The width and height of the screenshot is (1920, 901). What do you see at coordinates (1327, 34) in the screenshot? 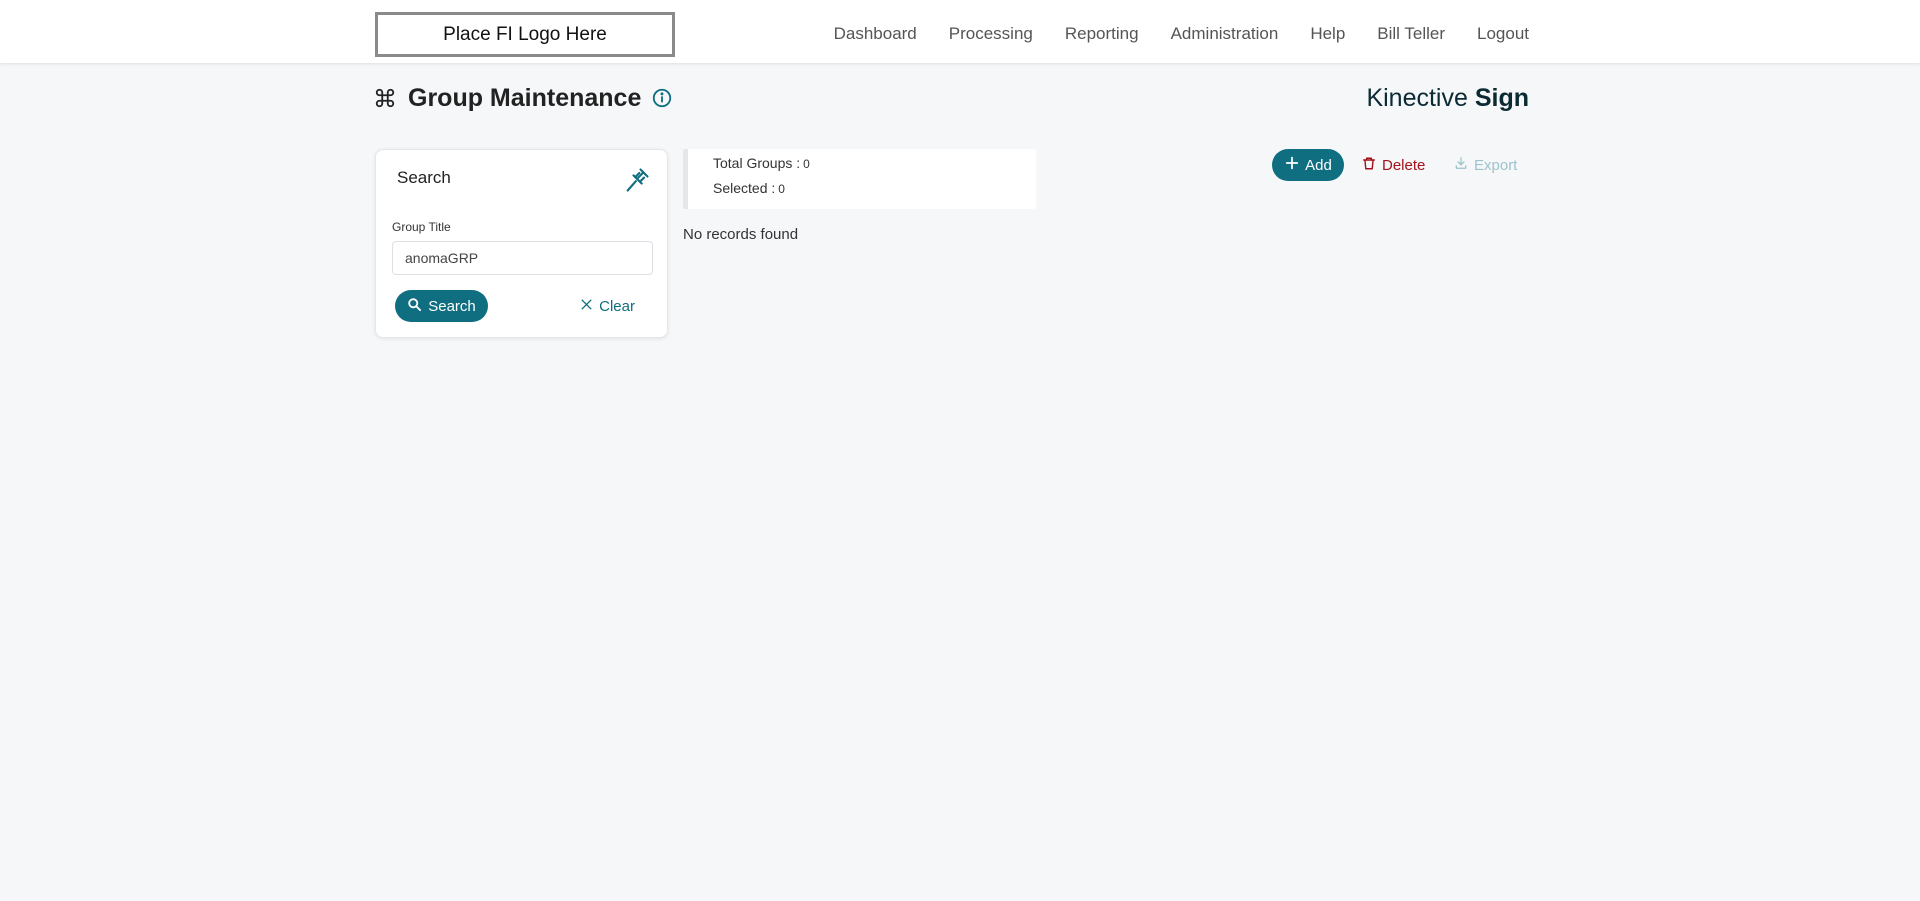
I see `nav-help: Help` at bounding box center [1327, 34].